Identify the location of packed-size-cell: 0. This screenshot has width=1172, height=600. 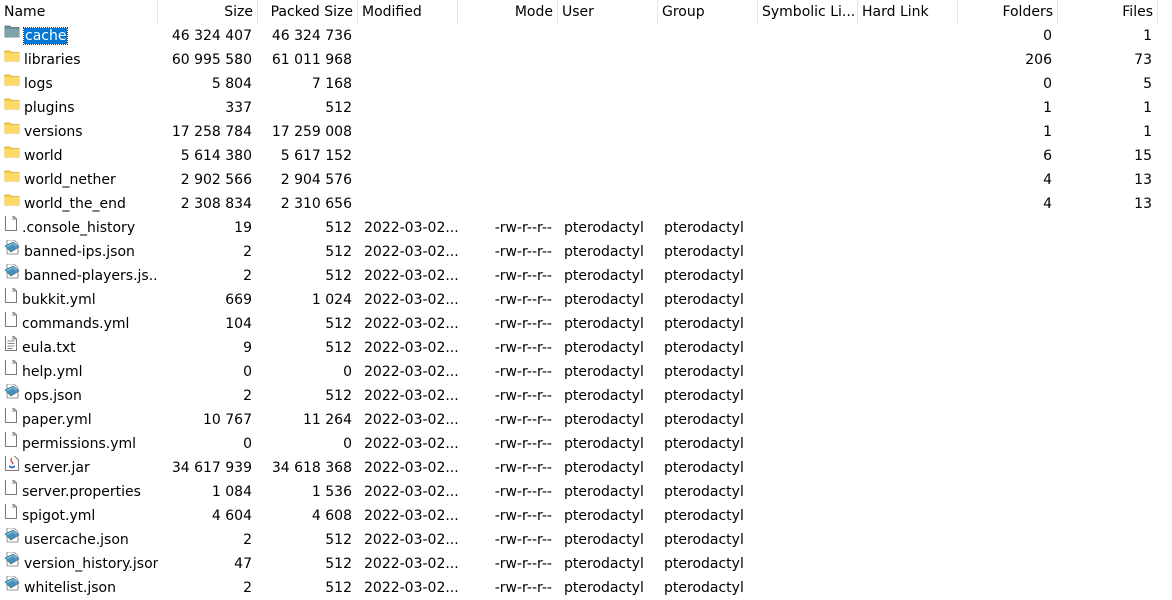
(347, 372).